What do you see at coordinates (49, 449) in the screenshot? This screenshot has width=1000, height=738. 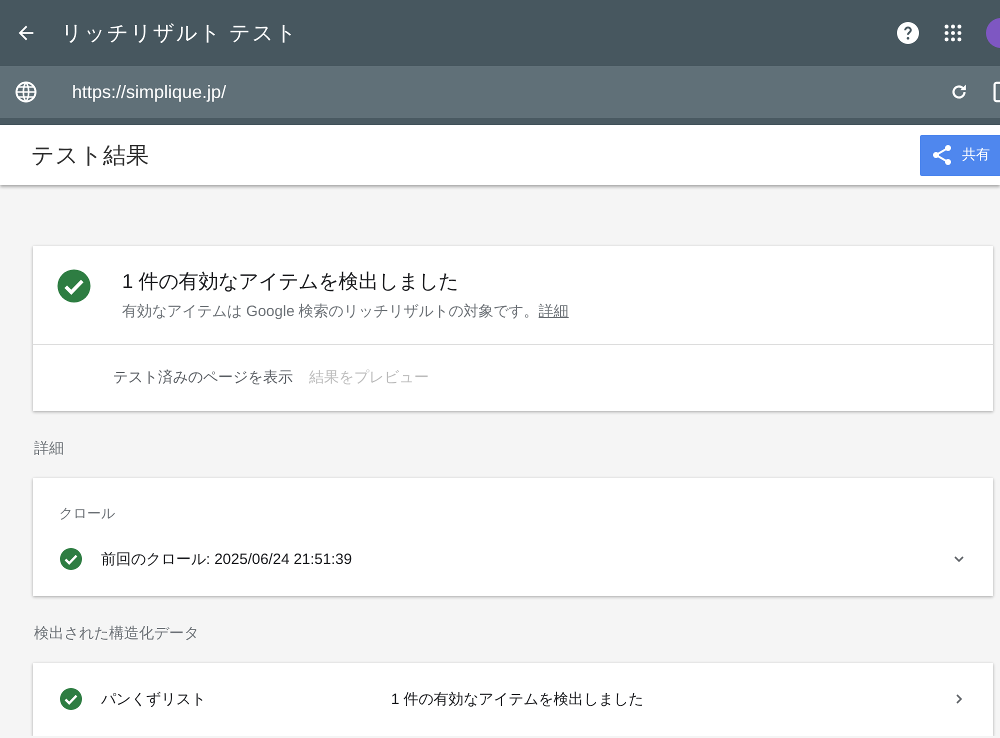 I see `section-heading: 詳細` at bounding box center [49, 449].